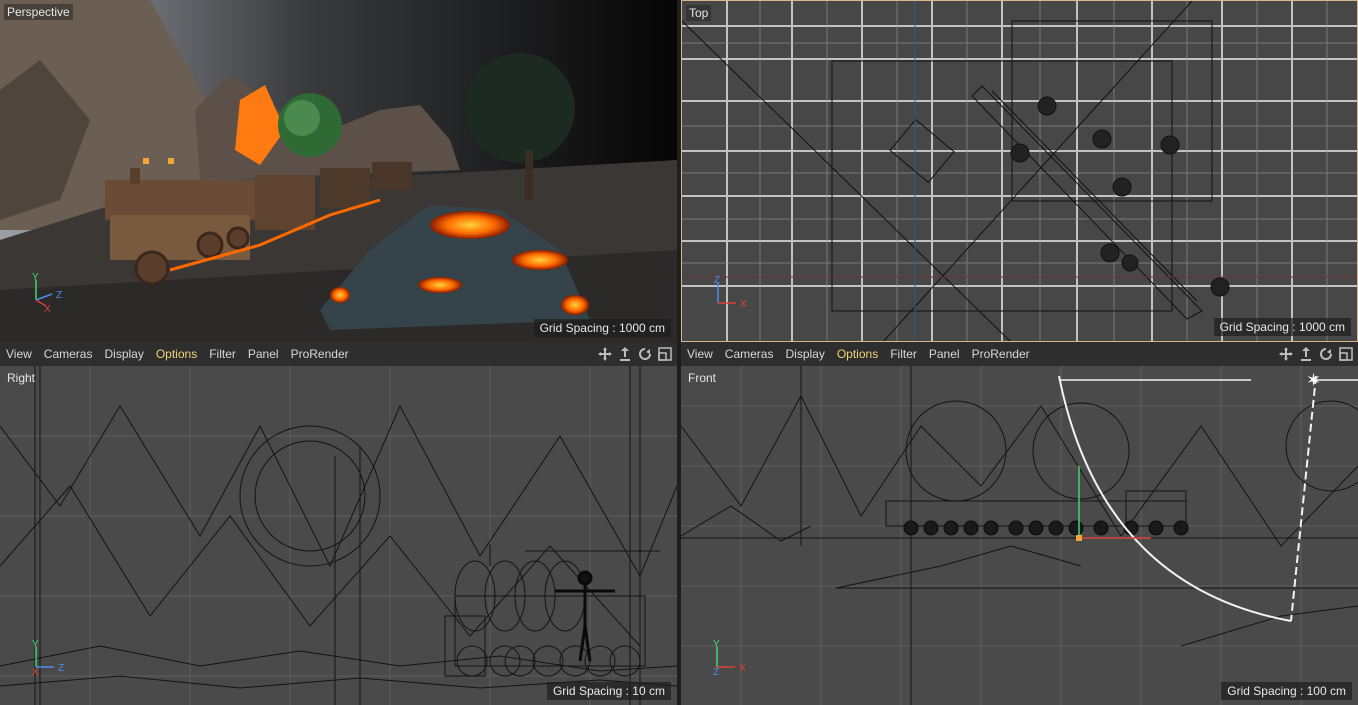  Describe the element at coordinates (608, 691) in the screenshot. I see `grid-spacing: Grid Spacing : 10 cm` at that location.